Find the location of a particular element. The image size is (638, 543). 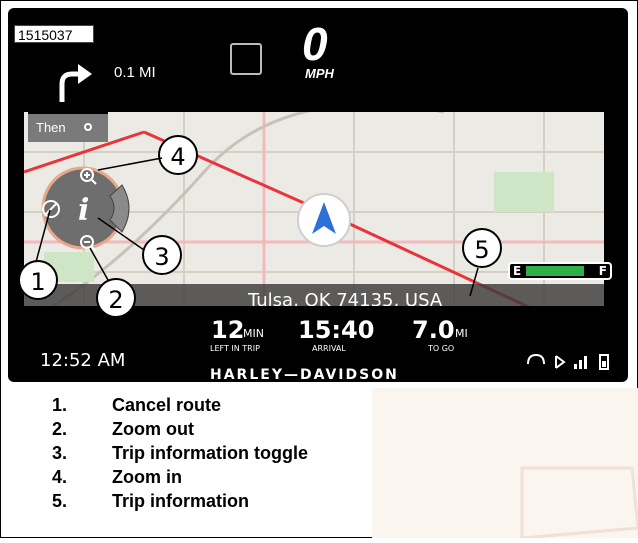

legend-number: 4. is located at coordinates (60, 477).